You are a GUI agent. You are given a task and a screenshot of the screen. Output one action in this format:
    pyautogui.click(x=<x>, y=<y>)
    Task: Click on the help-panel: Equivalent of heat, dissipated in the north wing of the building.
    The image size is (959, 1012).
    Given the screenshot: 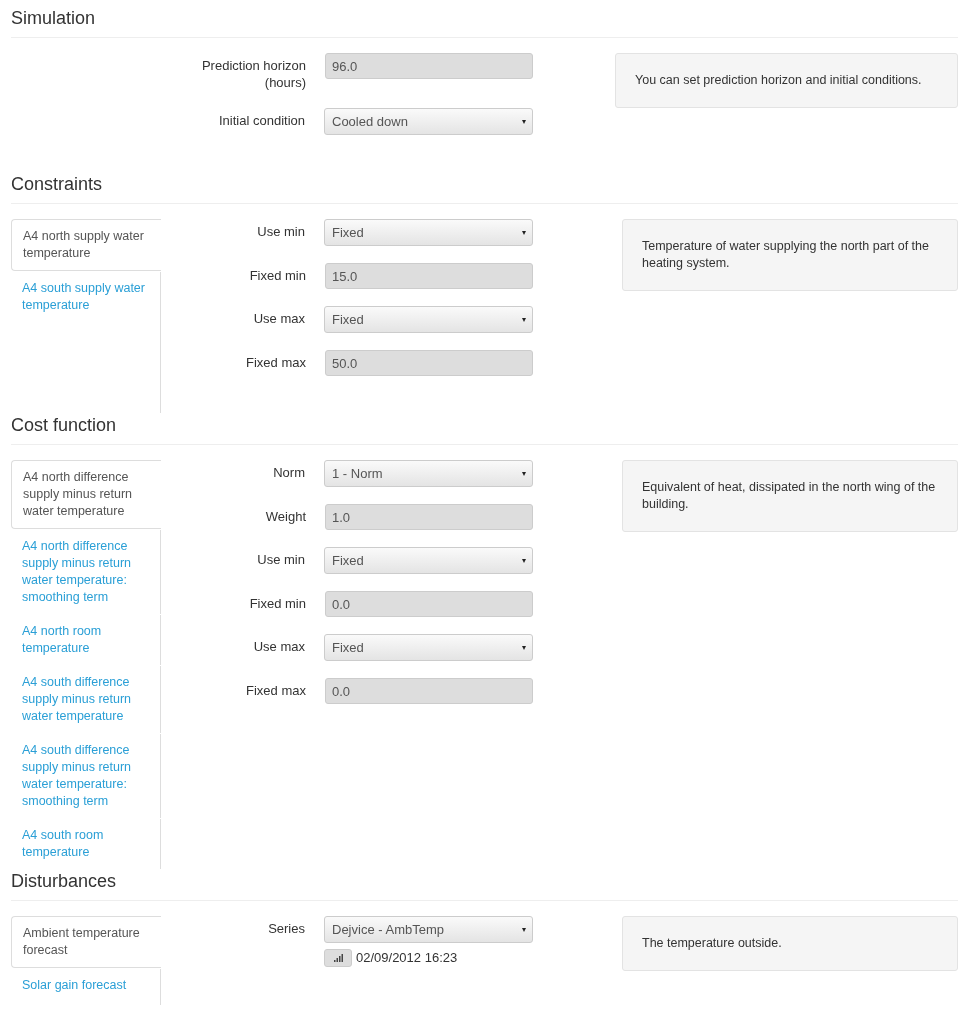 What is the action you would take?
    pyautogui.click(x=790, y=496)
    